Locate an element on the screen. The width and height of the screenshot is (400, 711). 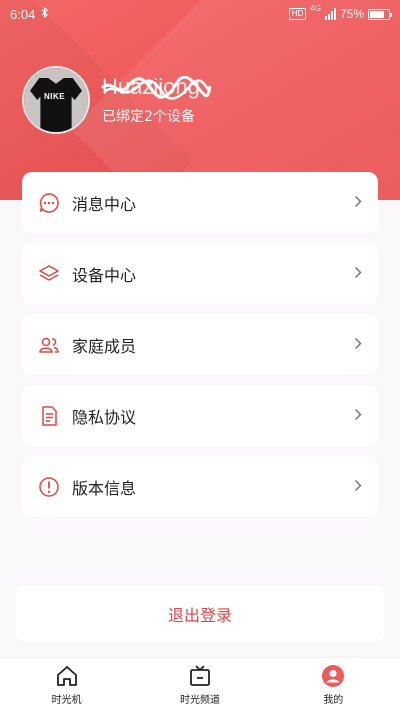
document-icon is located at coordinates (49, 416).